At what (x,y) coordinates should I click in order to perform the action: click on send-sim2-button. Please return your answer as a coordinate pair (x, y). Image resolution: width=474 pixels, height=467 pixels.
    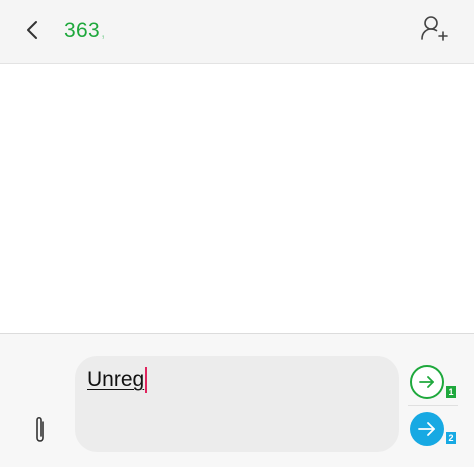
    Looking at the image, I should click on (427, 429).